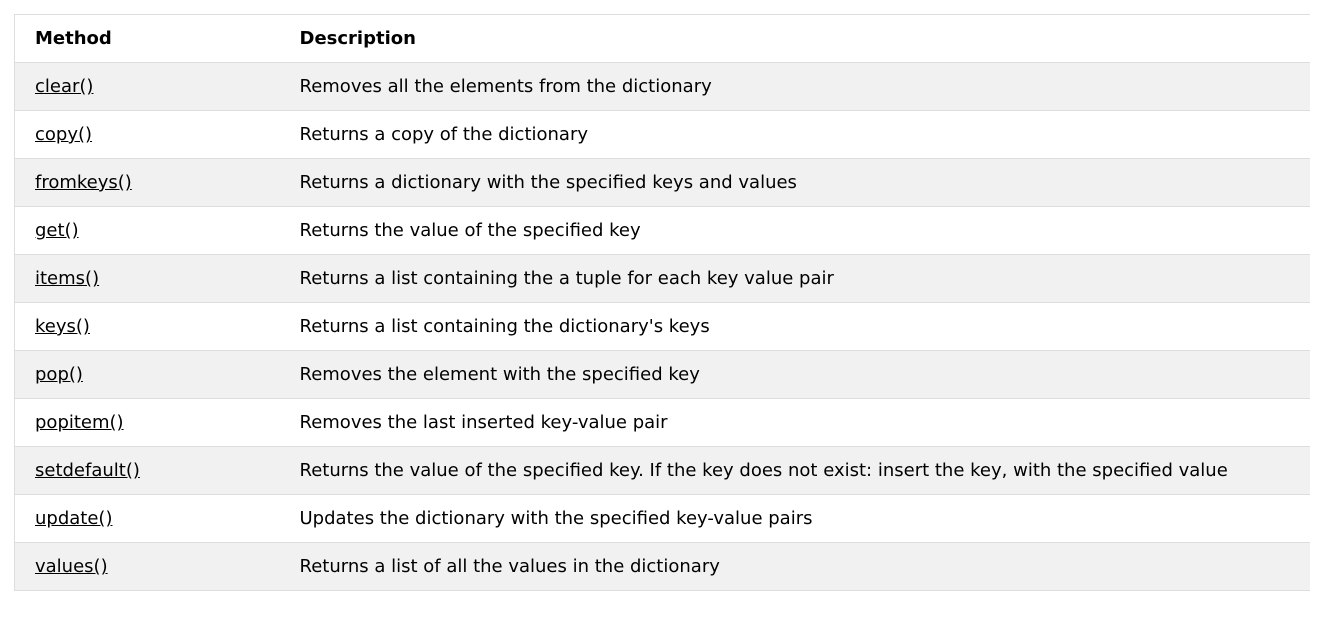 The width and height of the screenshot is (1328, 622). Describe the element at coordinates (83, 182) in the screenshot. I see `method-link-fromkeys: fromkeys()` at that location.